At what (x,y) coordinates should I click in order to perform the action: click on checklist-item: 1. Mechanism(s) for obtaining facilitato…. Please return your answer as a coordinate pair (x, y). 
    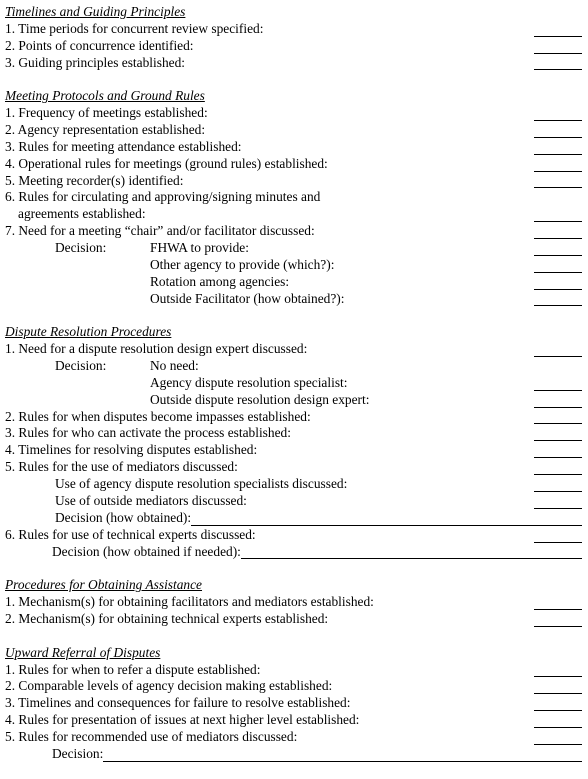
    Looking at the image, I should click on (294, 602).